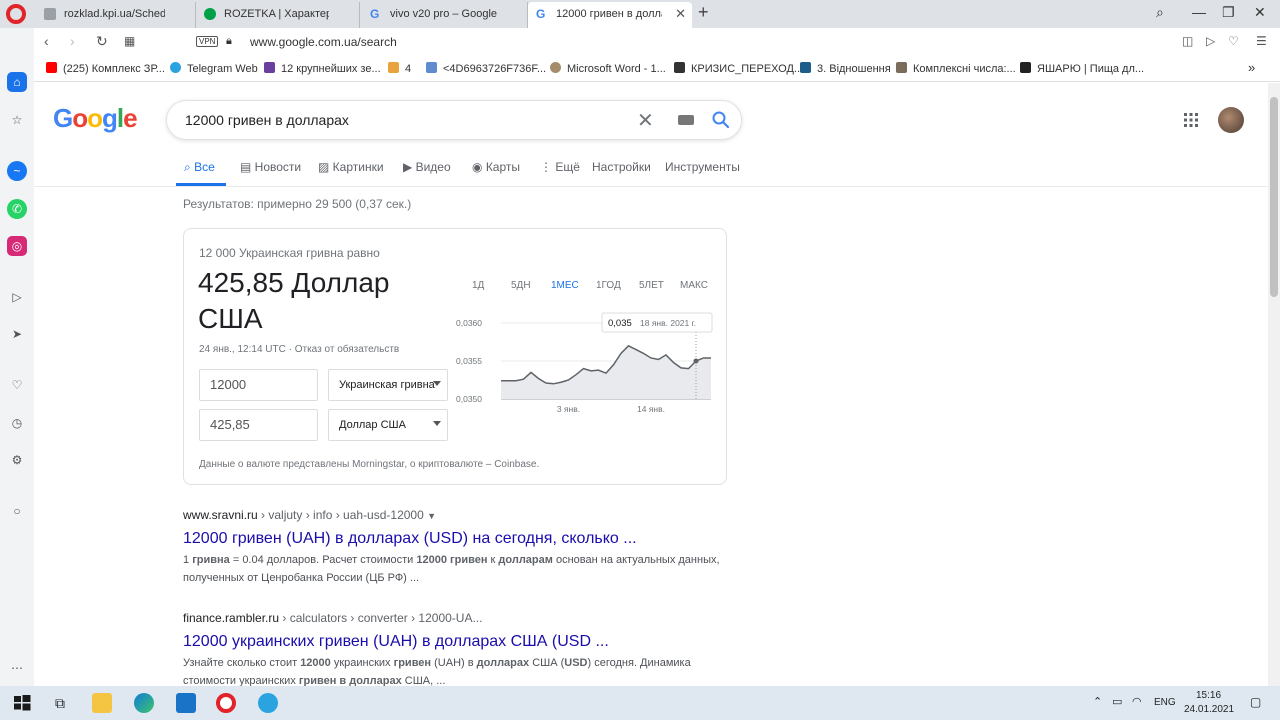  Describe the element at coordinates (46, 41) in the screenshot. I see `back-icon: ‹` at that location.